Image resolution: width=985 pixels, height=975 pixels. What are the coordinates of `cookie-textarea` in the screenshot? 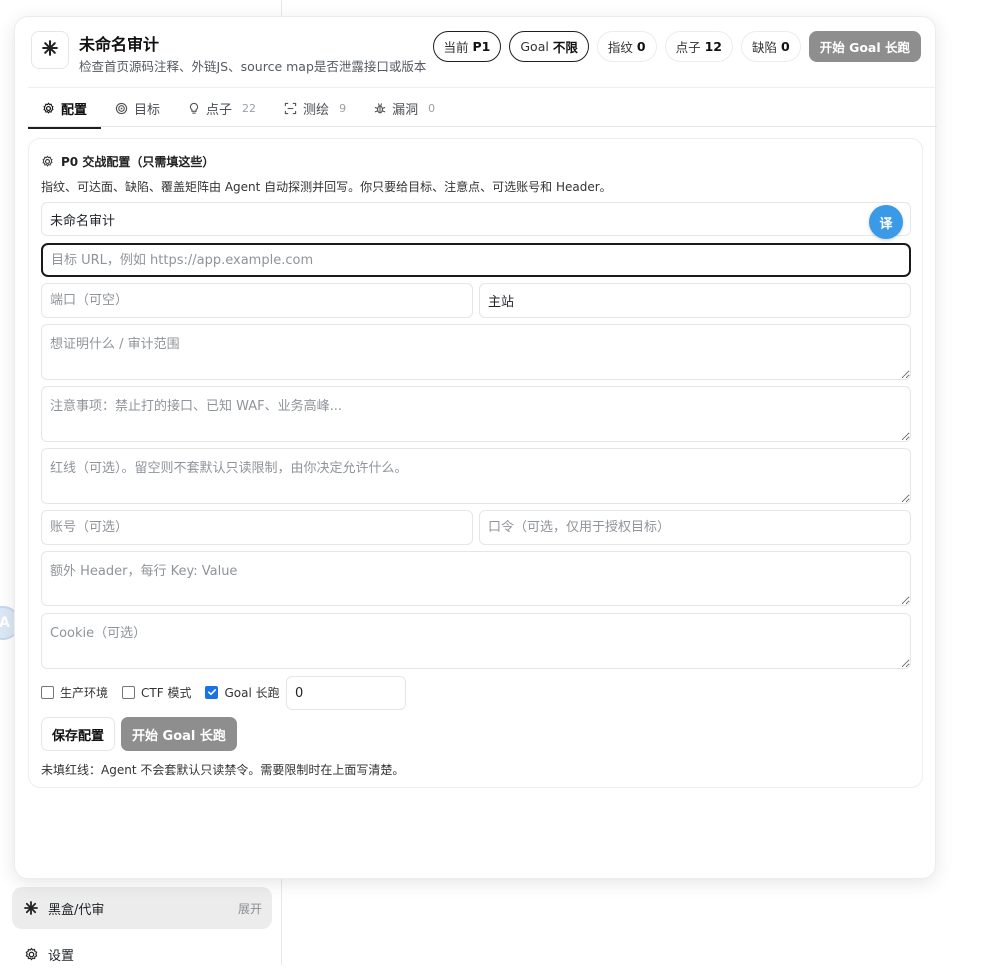 It's located at (476, 641).